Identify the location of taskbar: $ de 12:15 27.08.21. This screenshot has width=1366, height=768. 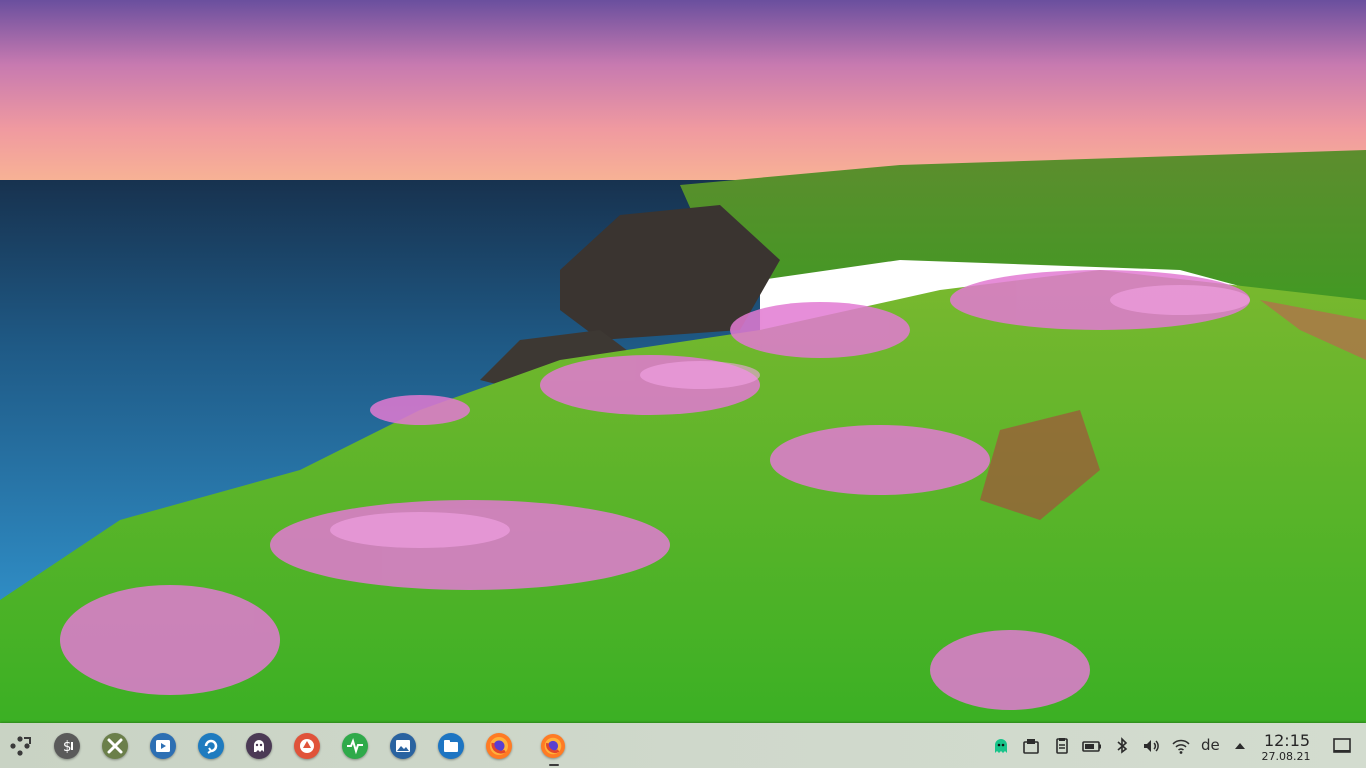
(683, 745).